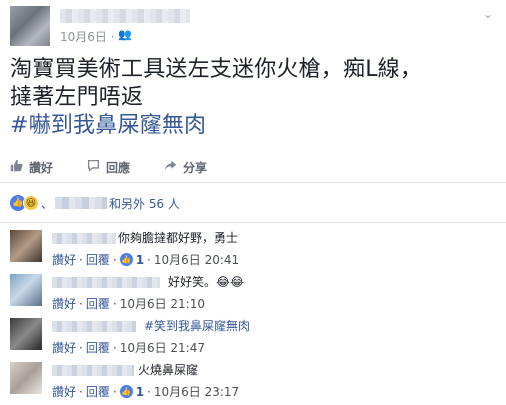  What do you see at coordinates (170, 167) in the screenshot?
I see `share-icon` at bounding box center [170, 167].